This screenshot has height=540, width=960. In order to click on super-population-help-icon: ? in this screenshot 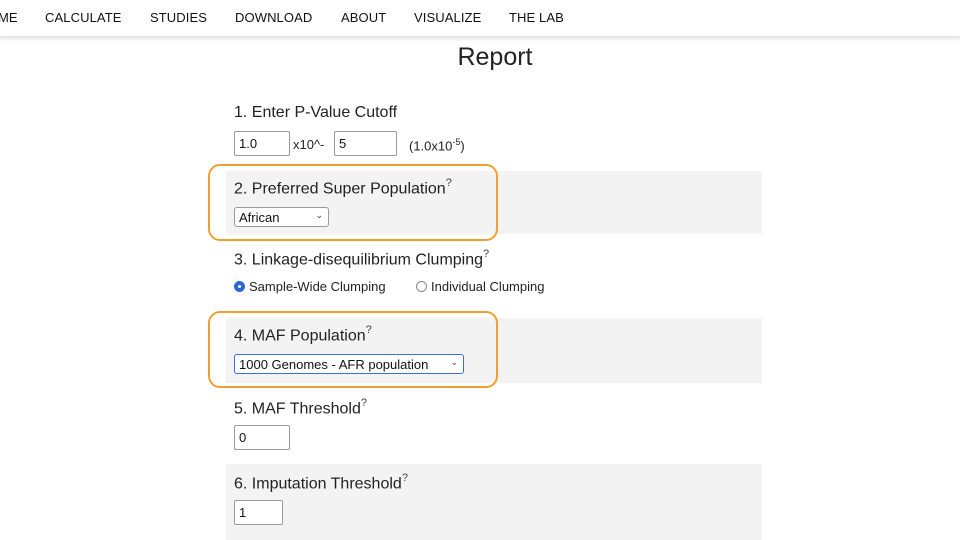, I will do `click(449, 183)`.